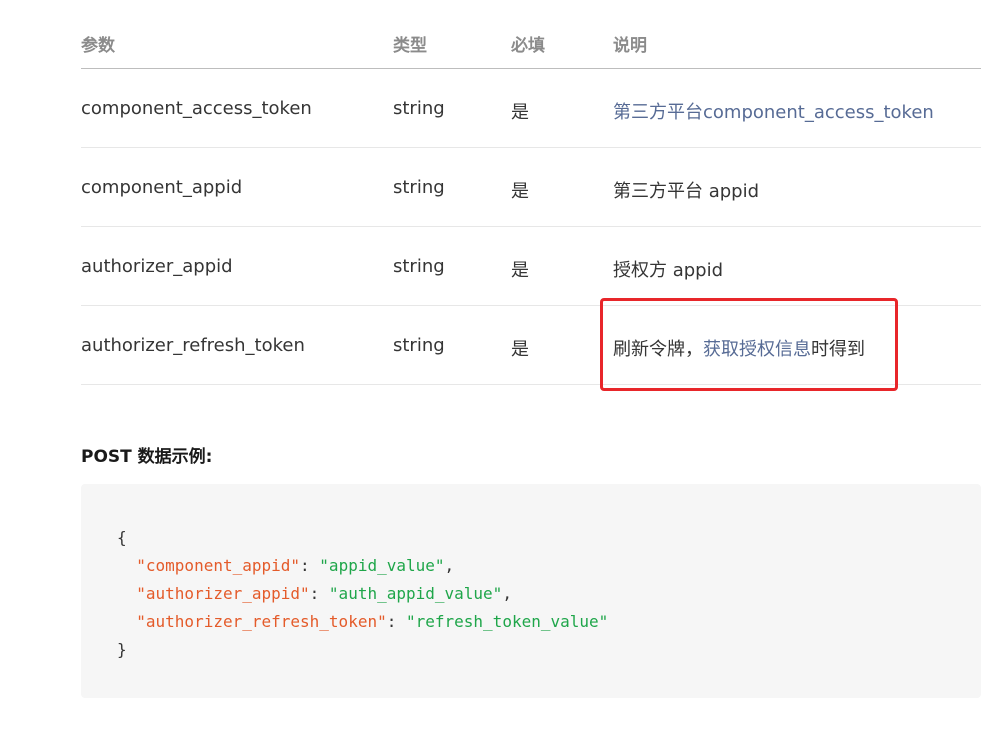  What do you see at coordinates (218, 565) in the screenshot?
I see `json-key: "component_appid"` at bounding box center [218, 565].